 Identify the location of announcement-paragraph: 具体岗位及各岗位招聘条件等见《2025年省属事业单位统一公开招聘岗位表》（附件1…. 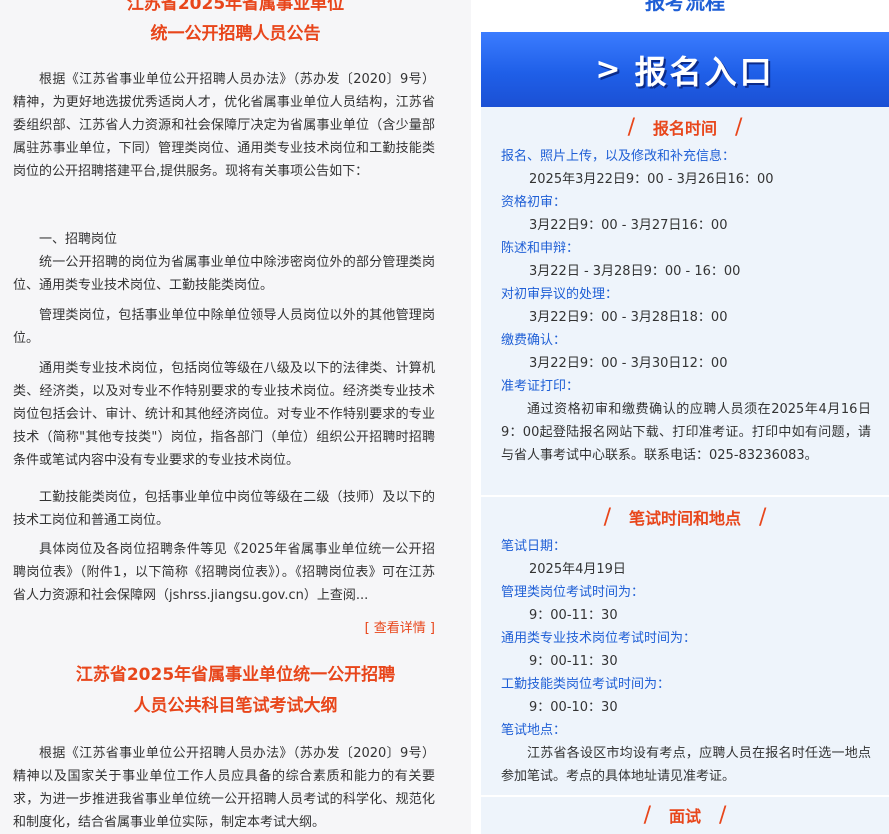
(224, 572).